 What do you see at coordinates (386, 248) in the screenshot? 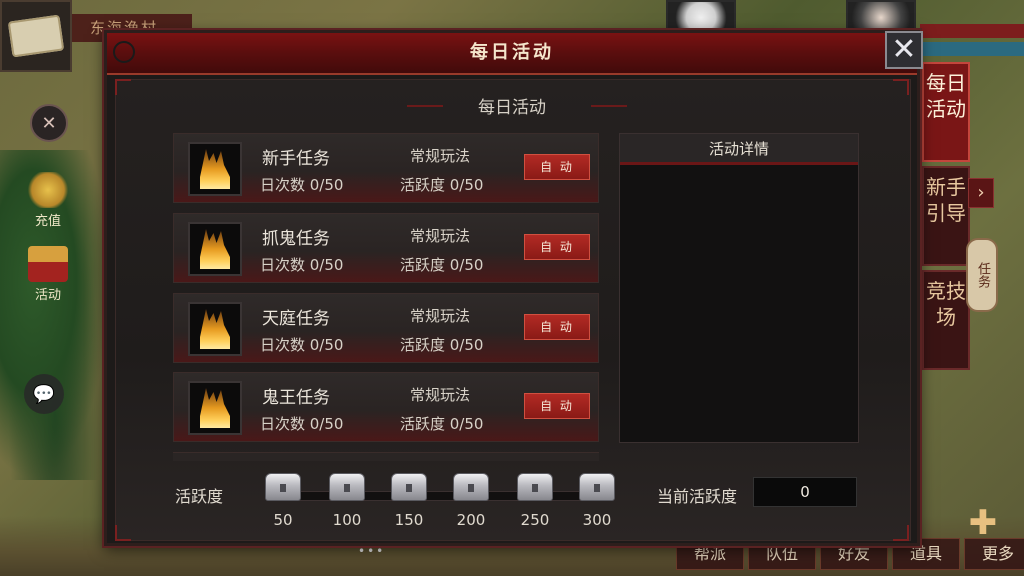
I see `task-row: 抓鬼任务 日次数 0/50 常规玩法 活跃度 0/50 自 动` at bounding box center [386, 248].